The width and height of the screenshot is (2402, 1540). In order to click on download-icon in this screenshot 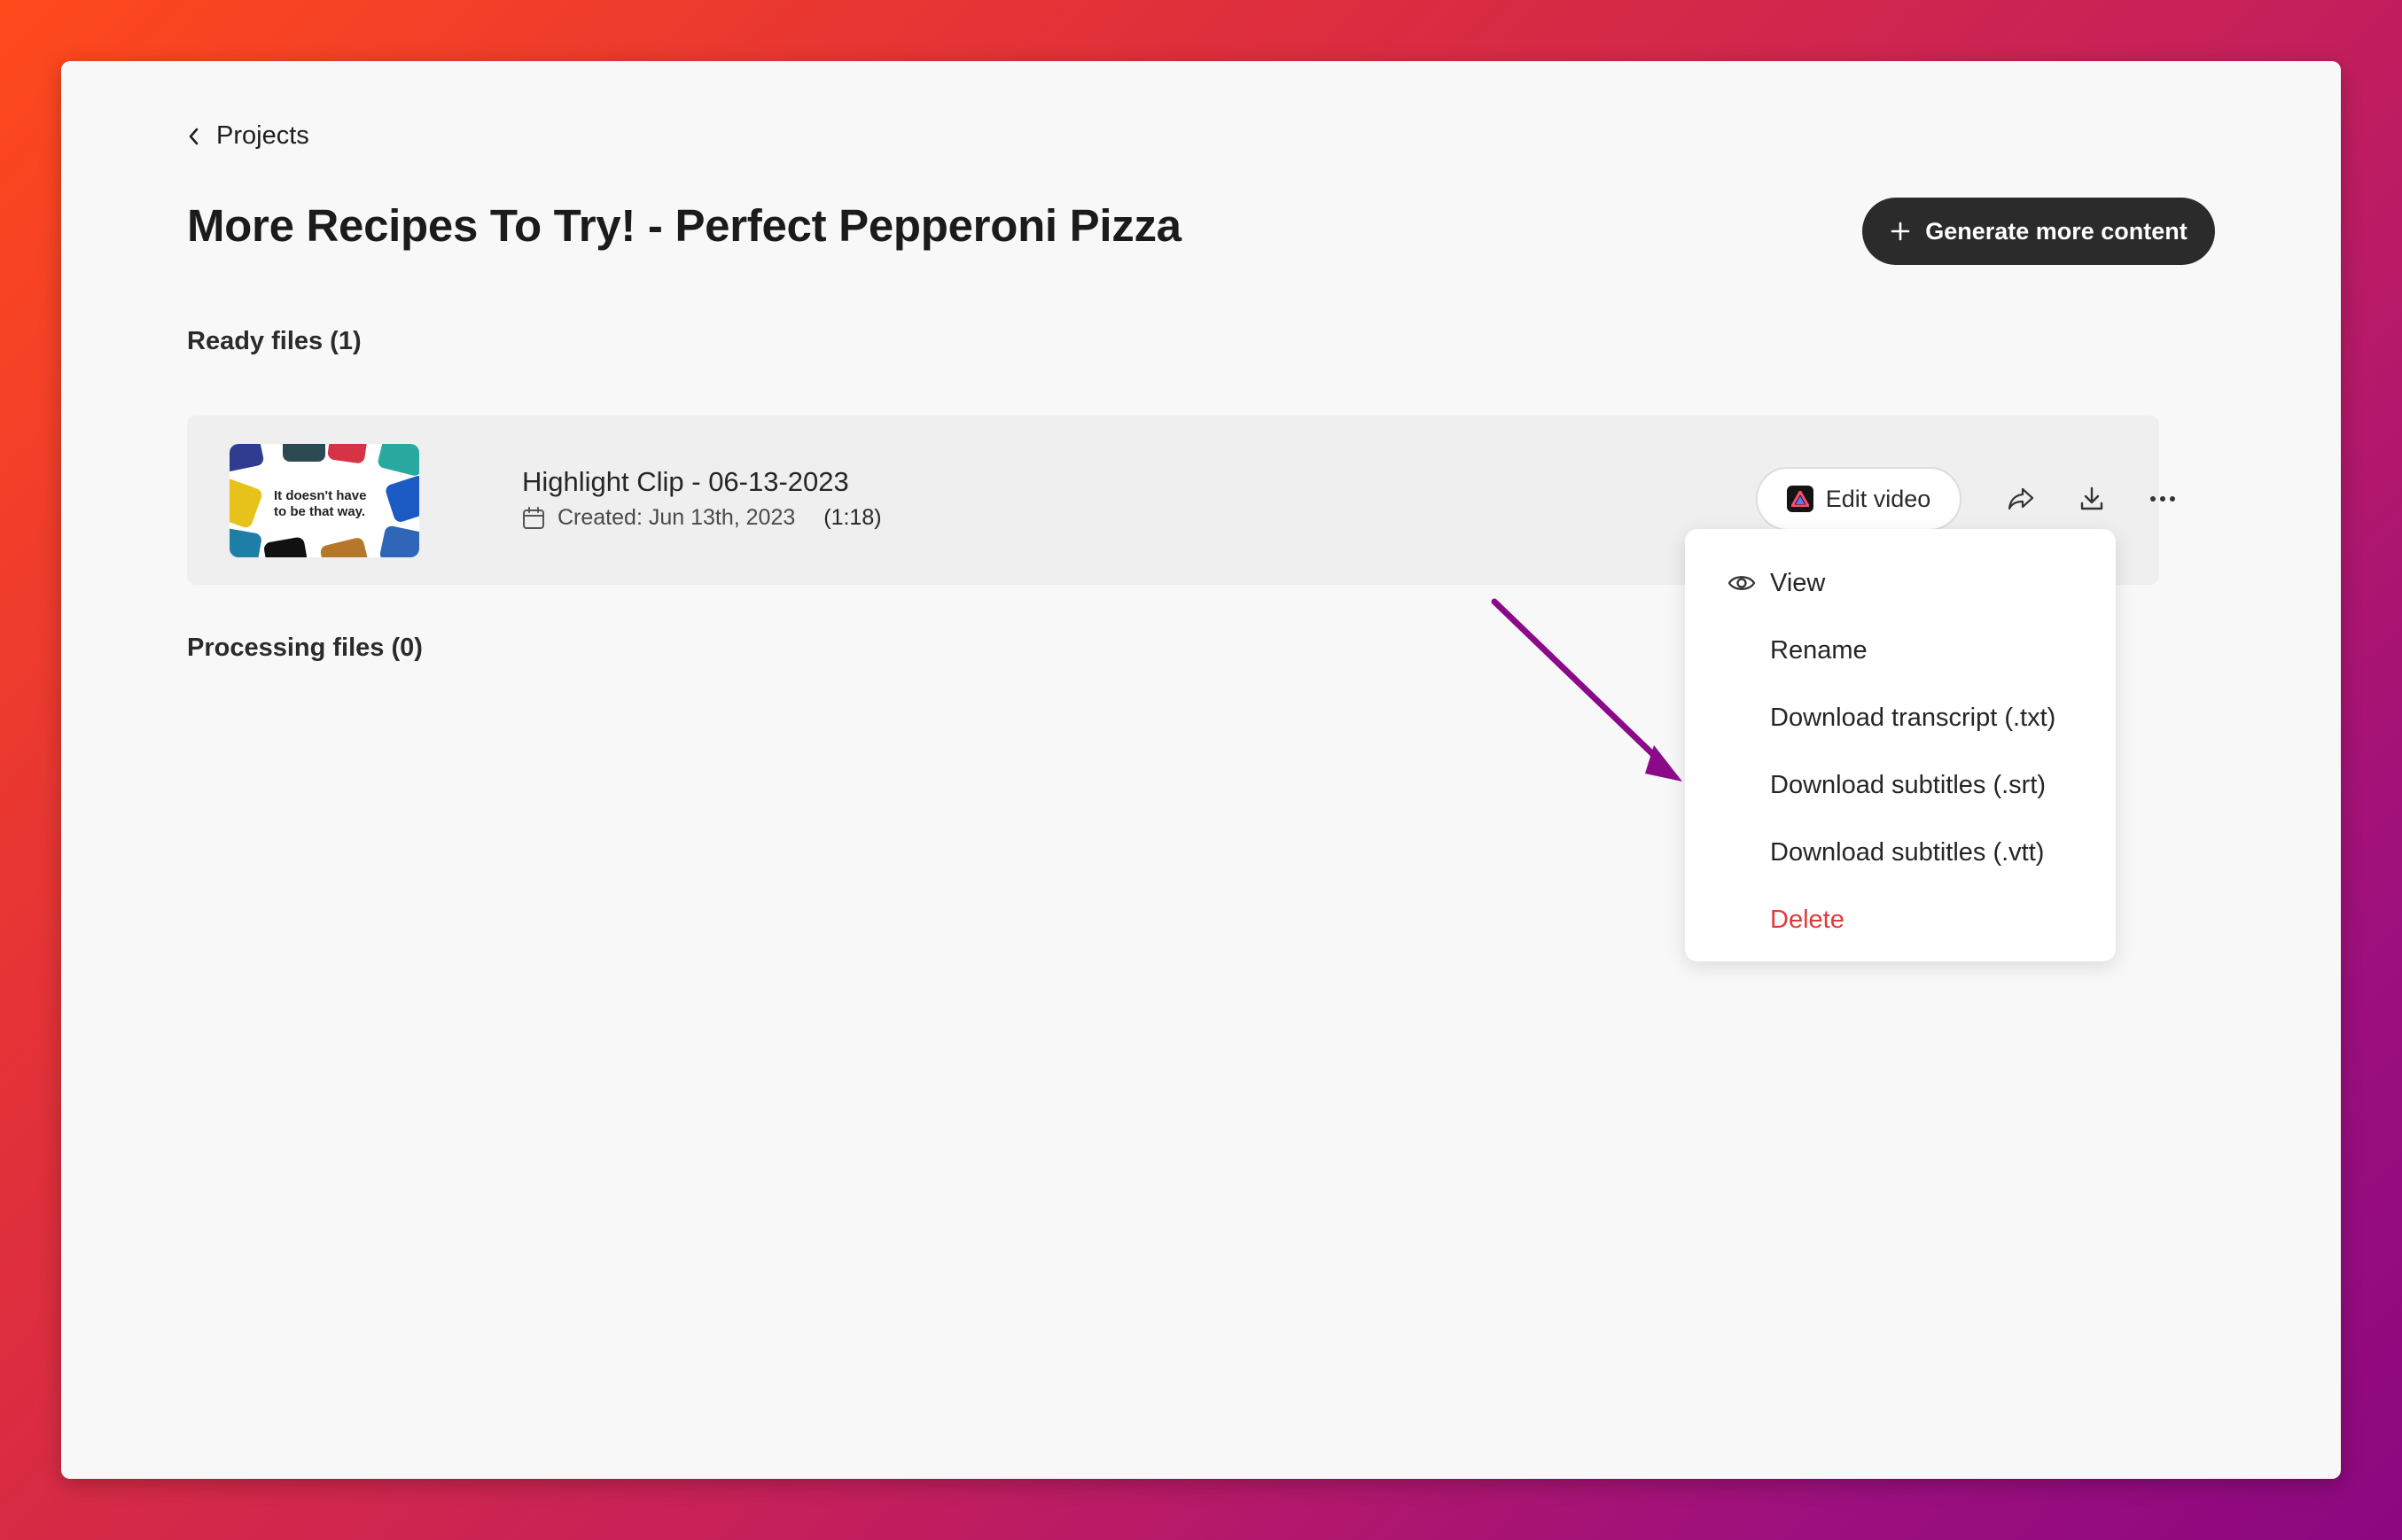, I will do `click(2091, 498)`.